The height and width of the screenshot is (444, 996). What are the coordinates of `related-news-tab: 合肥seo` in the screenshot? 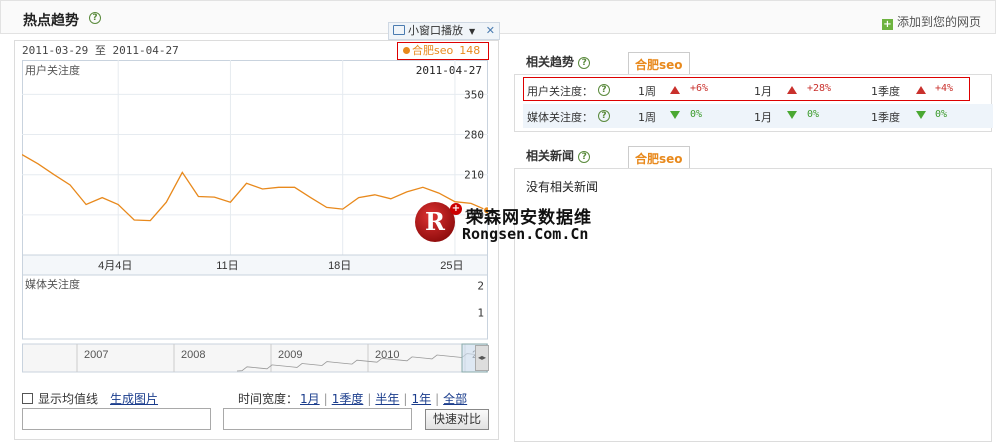 It's located at (659, 157).